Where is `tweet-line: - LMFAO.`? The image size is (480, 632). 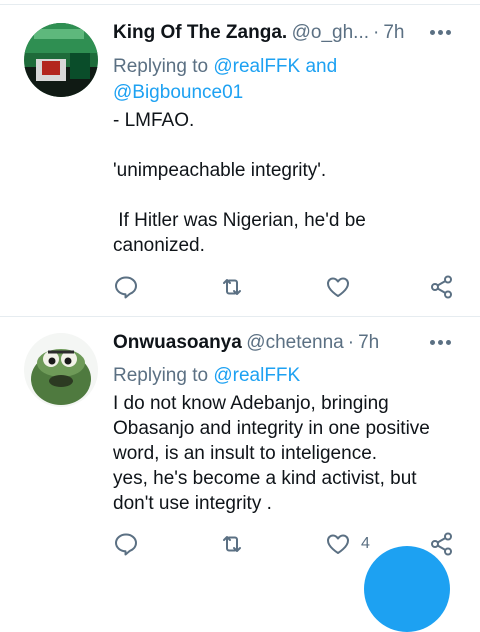
tweet-line: - LMFAO. is located at coordinates (154, 120).